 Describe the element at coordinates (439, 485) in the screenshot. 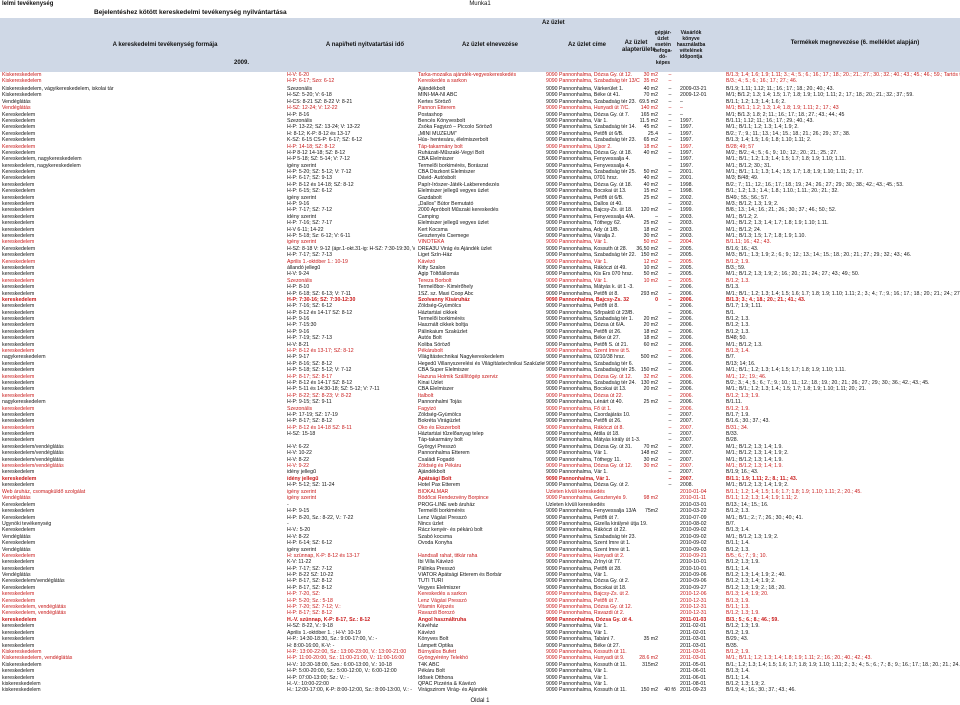

I see `cell-nev: Hotel Pax Étterem` at that location.